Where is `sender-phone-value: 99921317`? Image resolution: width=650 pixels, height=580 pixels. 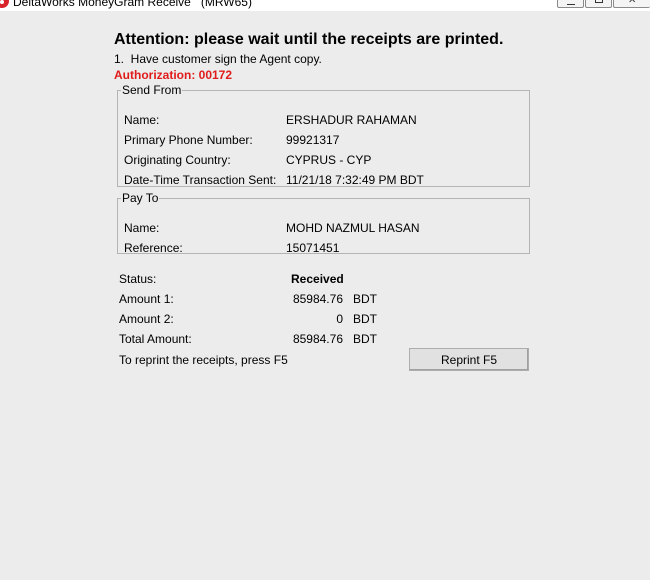 sender-phone-value: 99921317 is located at coordinates (313, 140).